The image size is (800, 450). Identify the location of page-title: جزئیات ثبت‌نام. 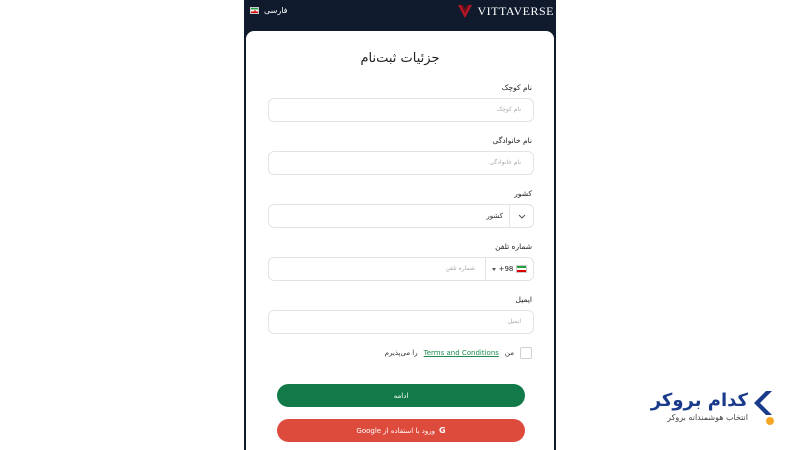
(400, 58).